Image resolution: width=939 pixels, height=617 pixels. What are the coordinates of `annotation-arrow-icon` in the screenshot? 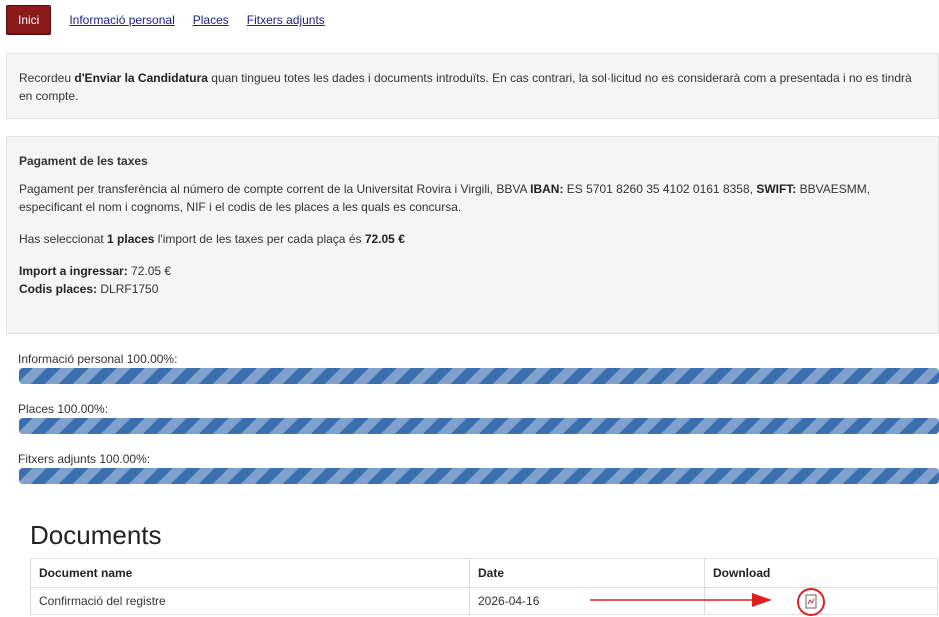 It's located at (681, 600).